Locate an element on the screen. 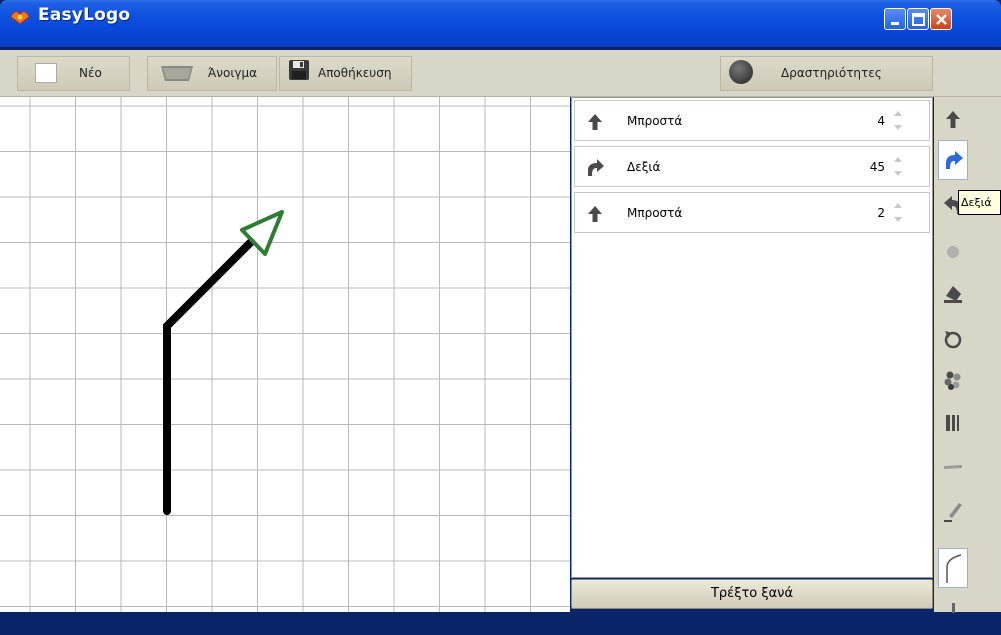 The height and width of the screenshot is (635, 1001). command-label: Δεξιά is located at coordinates (644, 167).